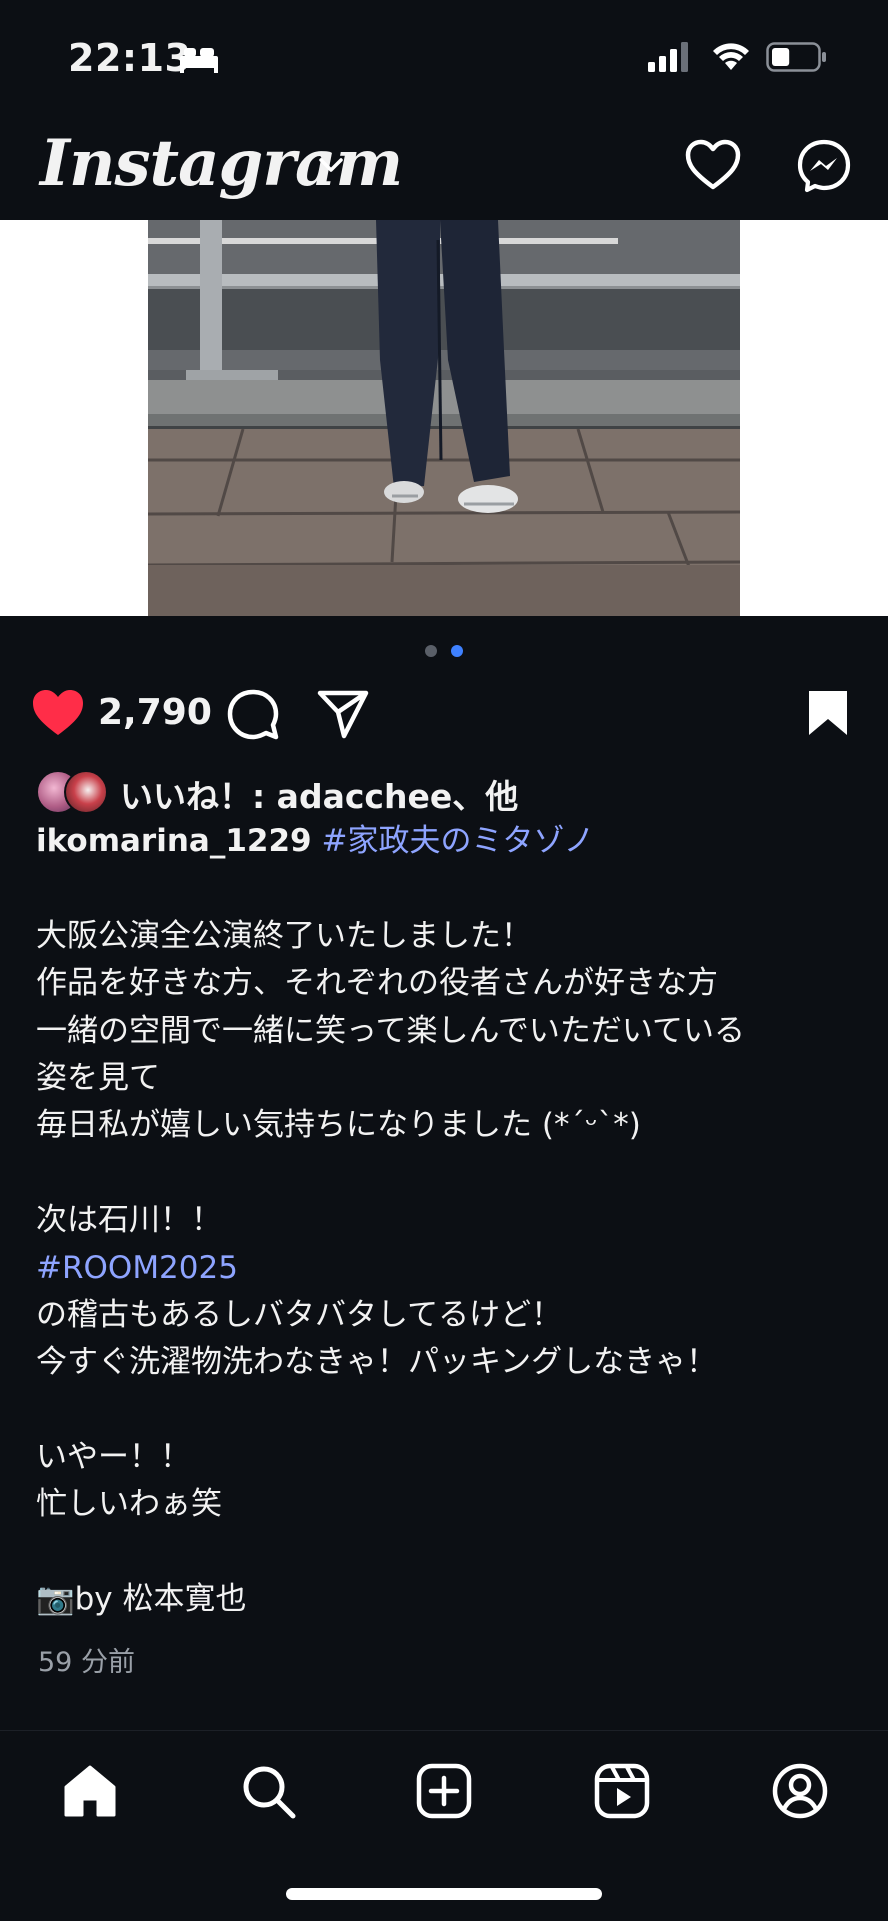 The height and width of the screenshot is (1921, 888). Describe the element at coordinates (199, 60) in the screenshot. I see `bed-icon` at that location.